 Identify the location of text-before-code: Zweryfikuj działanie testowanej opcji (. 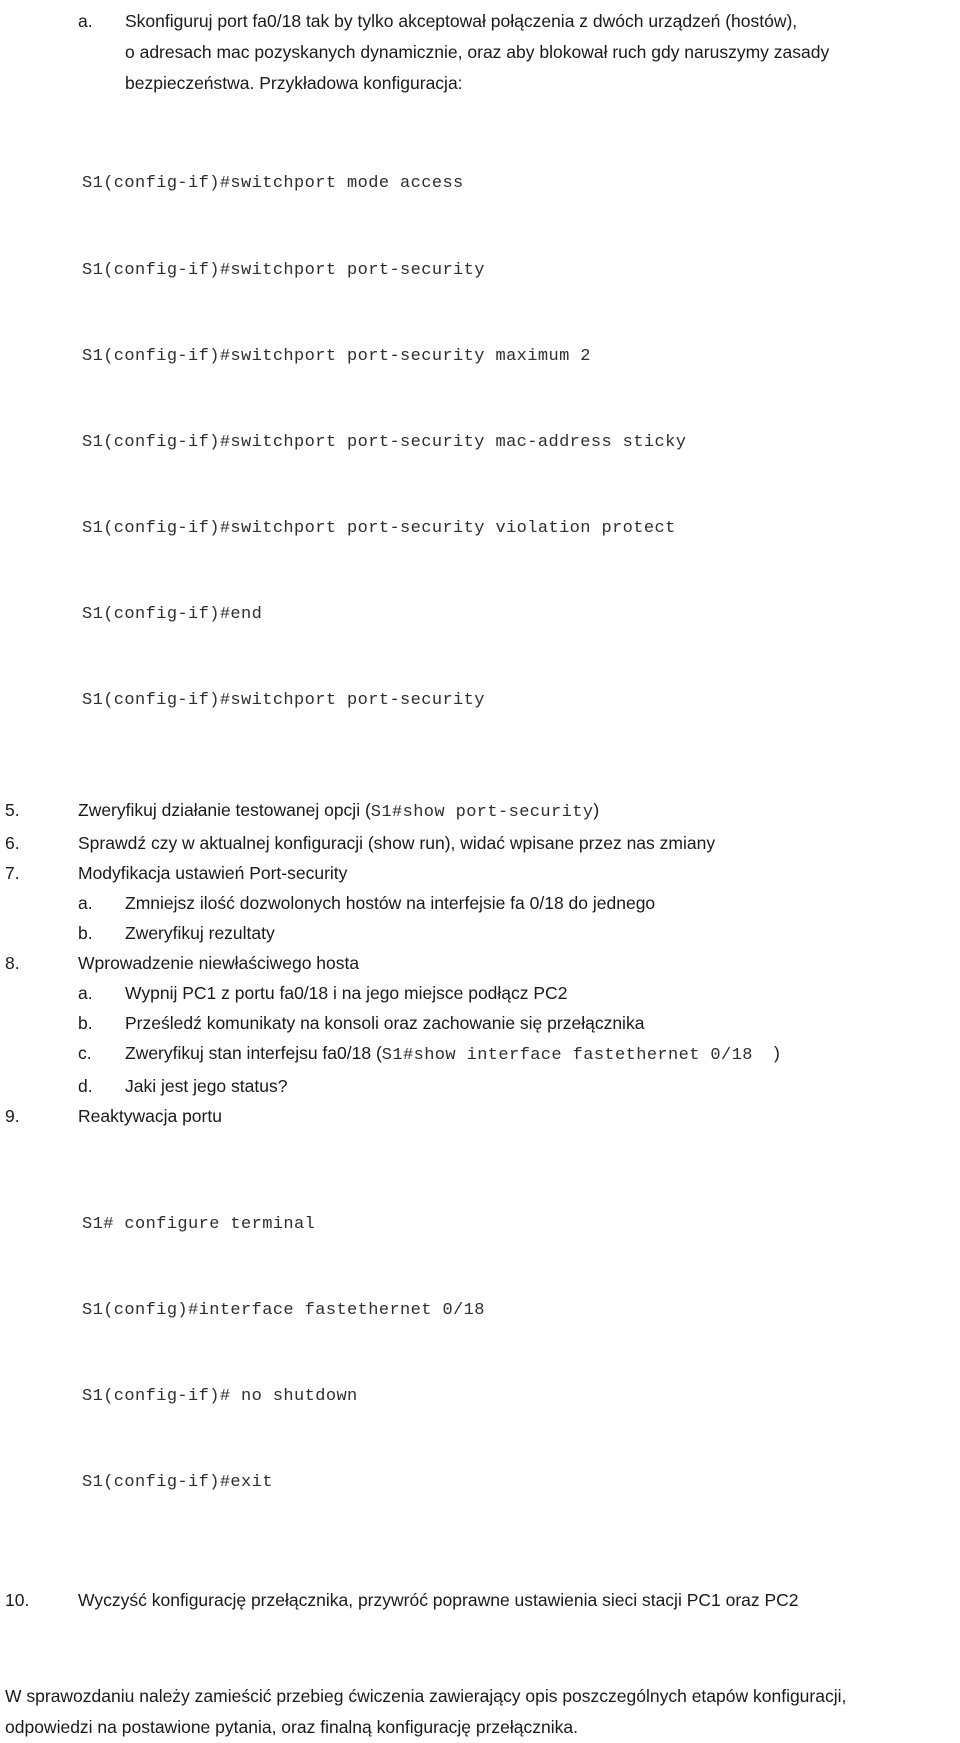
(224, 810).